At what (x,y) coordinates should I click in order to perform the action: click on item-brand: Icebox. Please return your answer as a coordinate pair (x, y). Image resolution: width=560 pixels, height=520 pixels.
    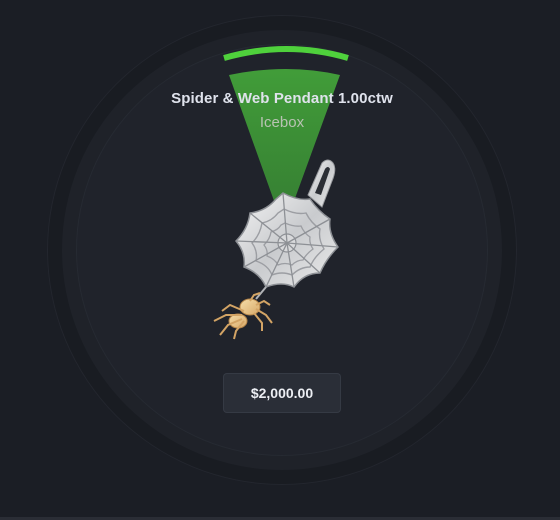
    Looking at the image, I should click on (282, 122).